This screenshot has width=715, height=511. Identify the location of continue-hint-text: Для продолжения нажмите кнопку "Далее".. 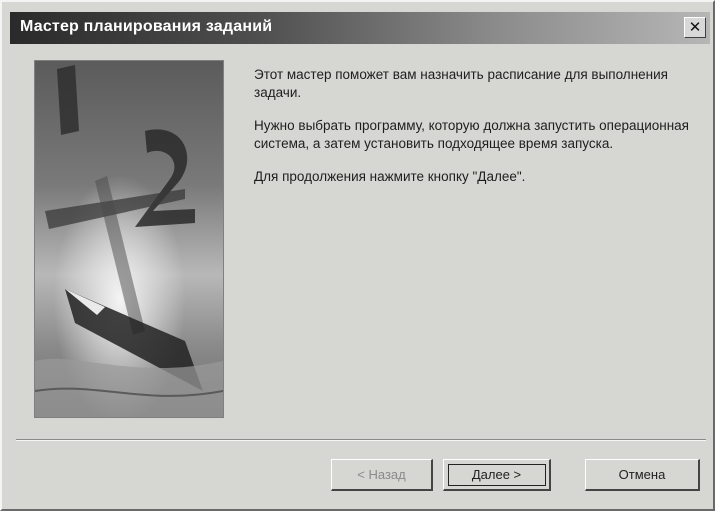
(390, 176).